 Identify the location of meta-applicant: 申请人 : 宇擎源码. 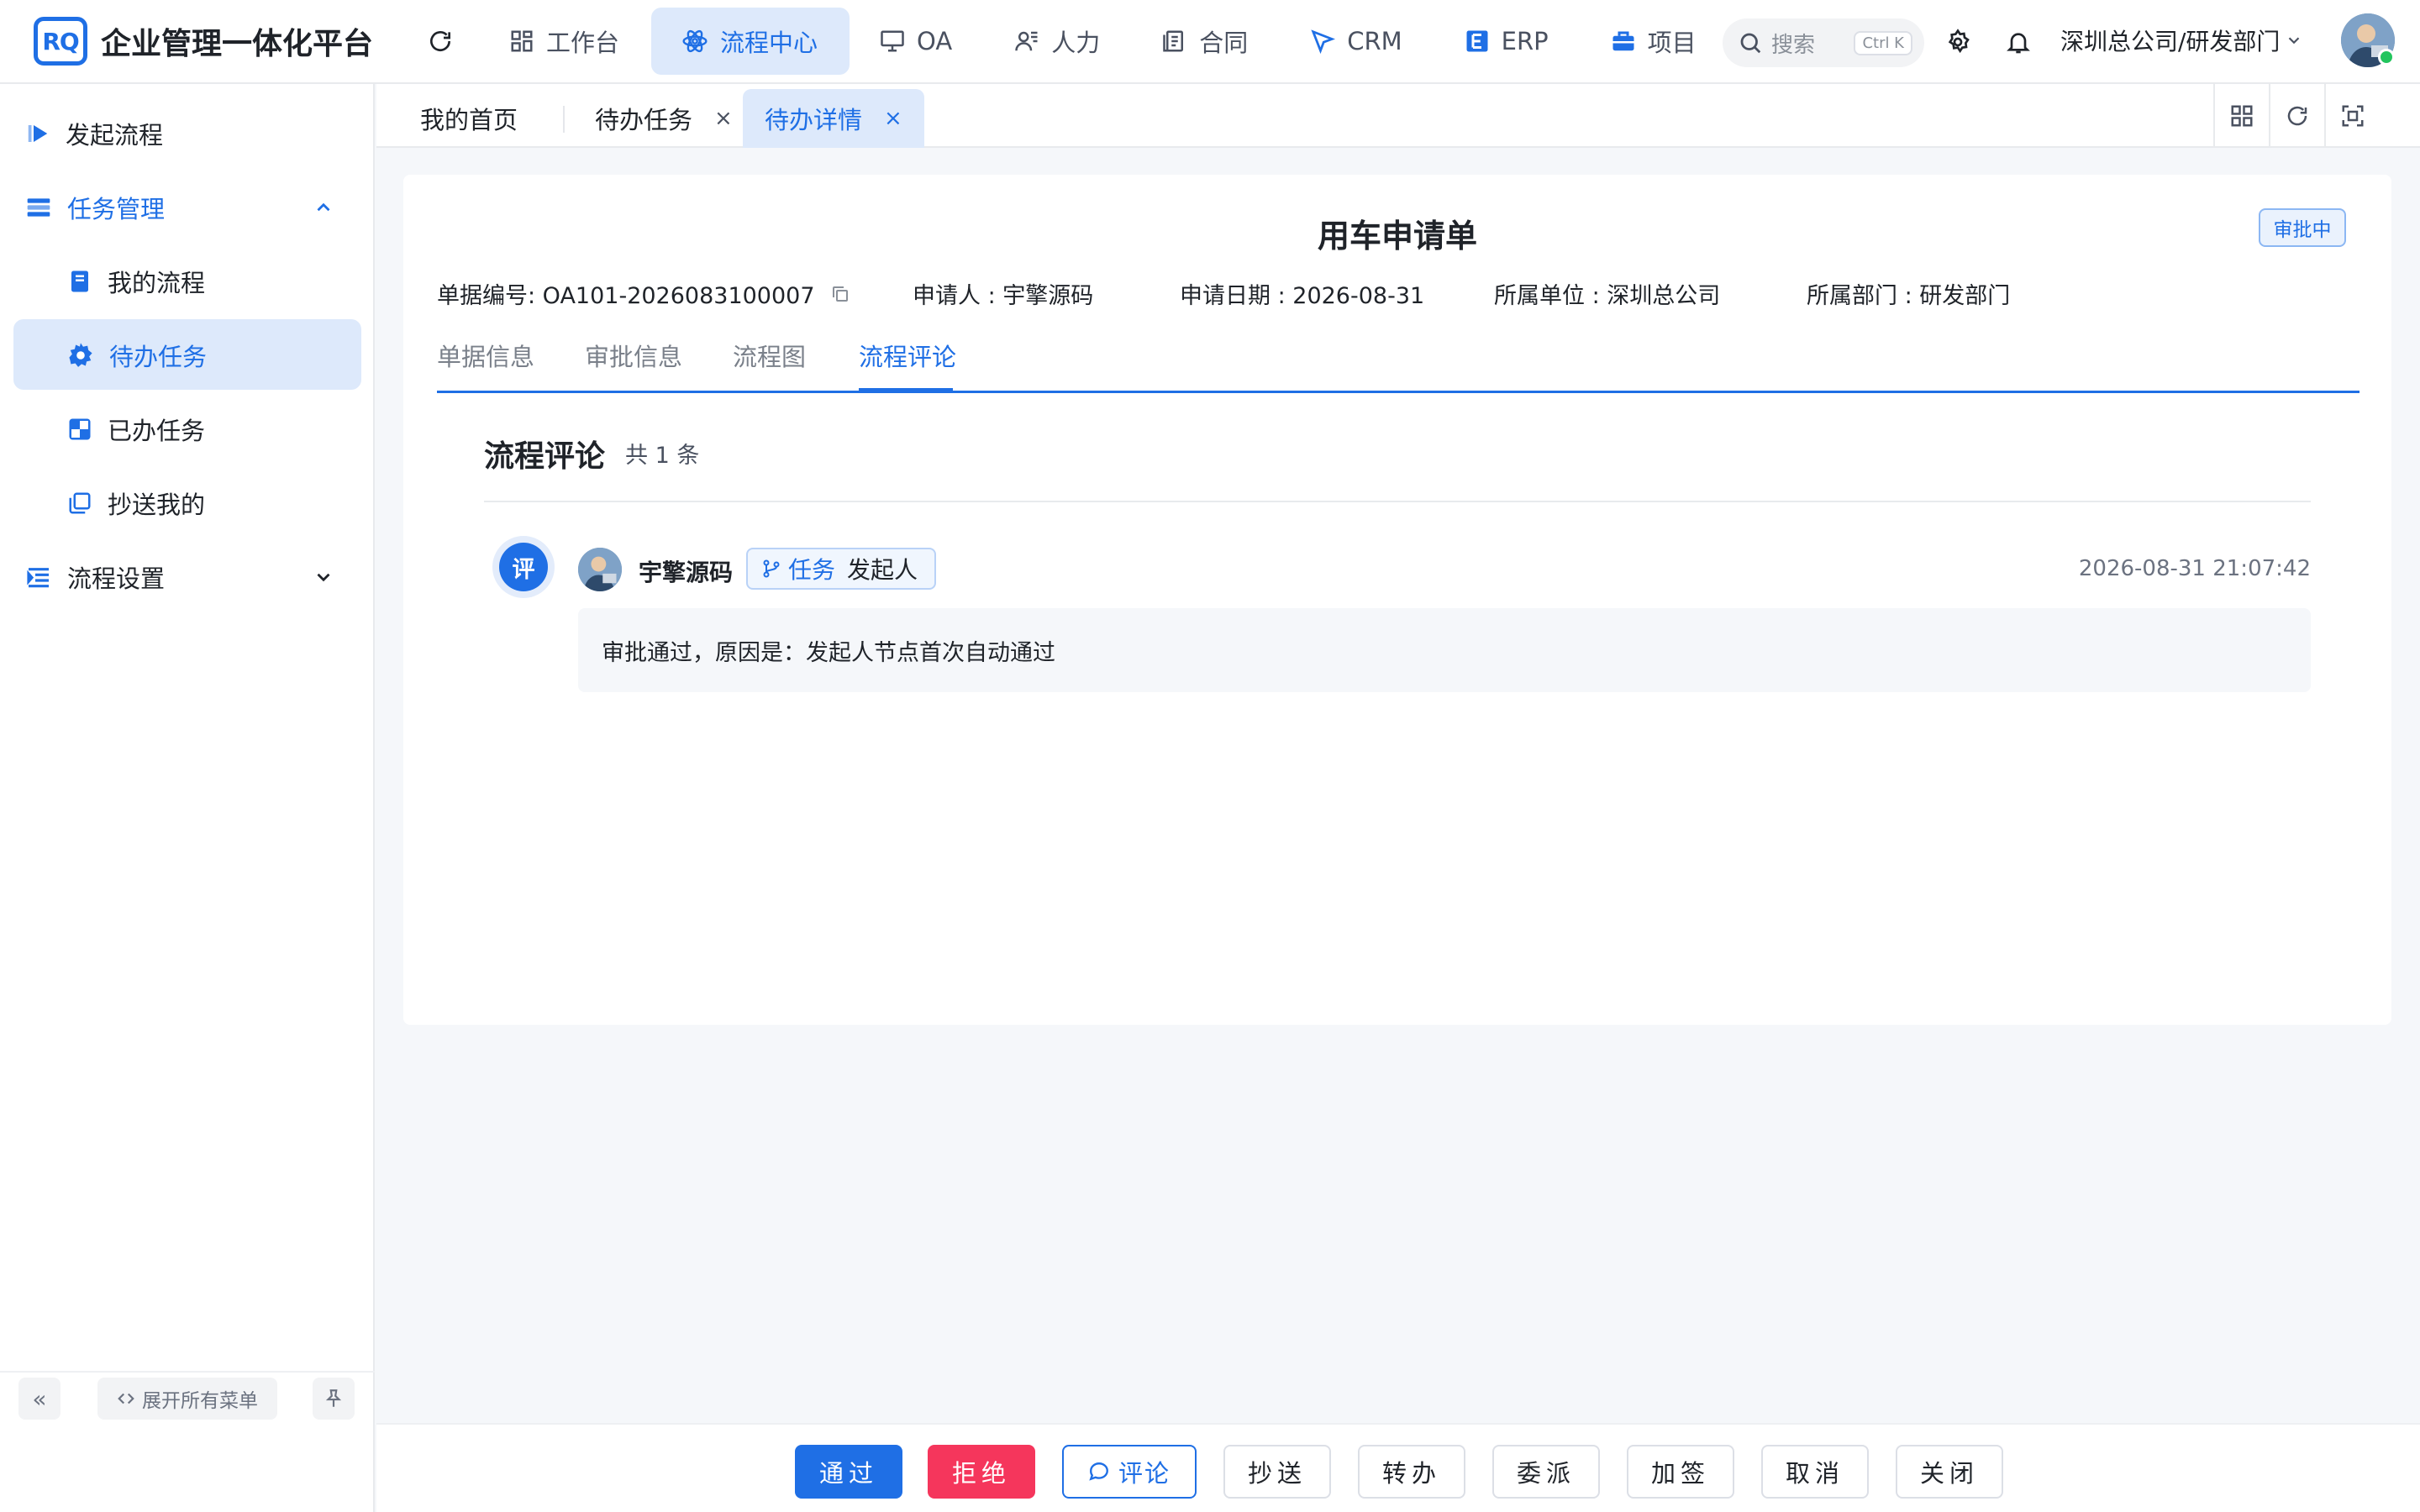
(1003, 296).